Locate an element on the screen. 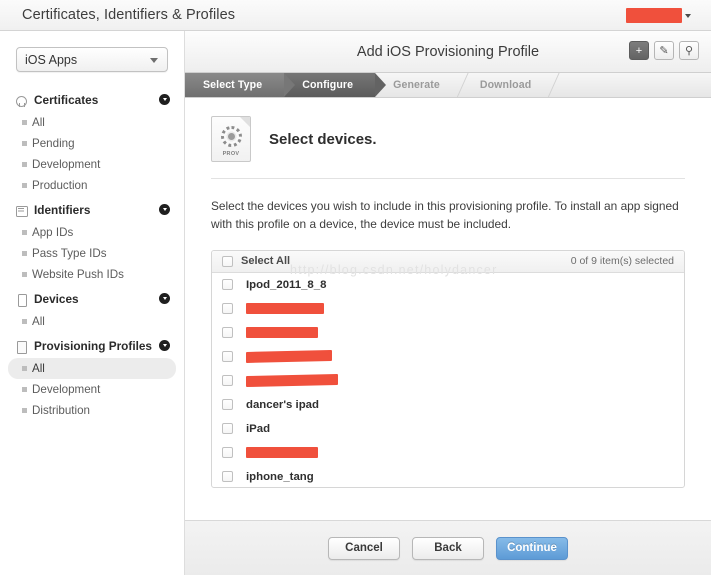 The width and height of the screenshot is (711, 575). account-menu is located at coordinates (658, 15).